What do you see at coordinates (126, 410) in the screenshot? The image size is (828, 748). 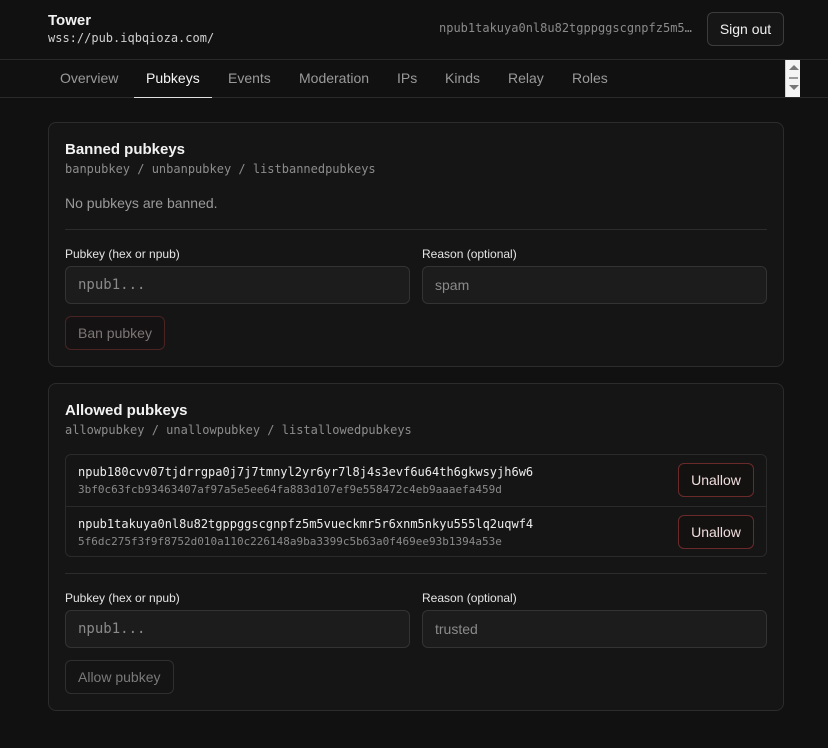 I see `allowed-card-title: Allowed pubkeys` at bounding box center [126, 410].